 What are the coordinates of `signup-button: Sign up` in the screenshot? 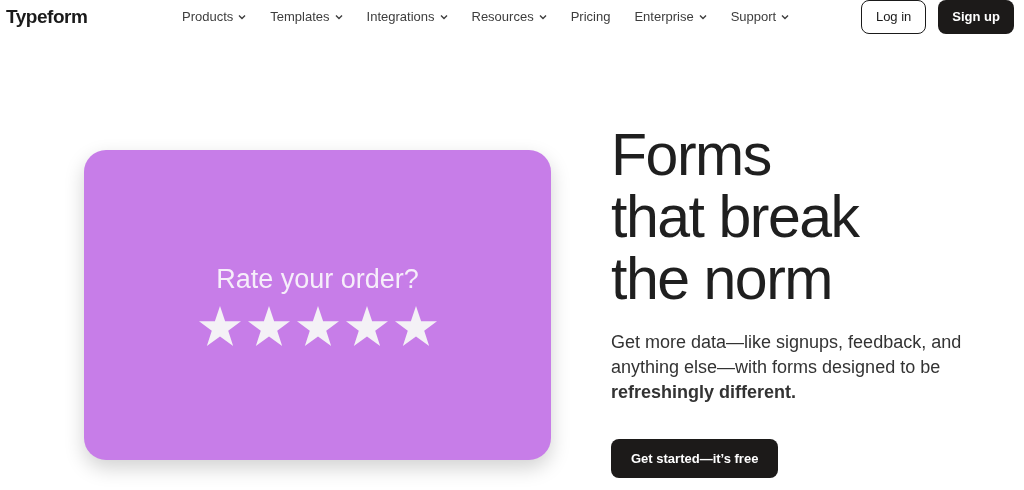 It's located at (976, 17).